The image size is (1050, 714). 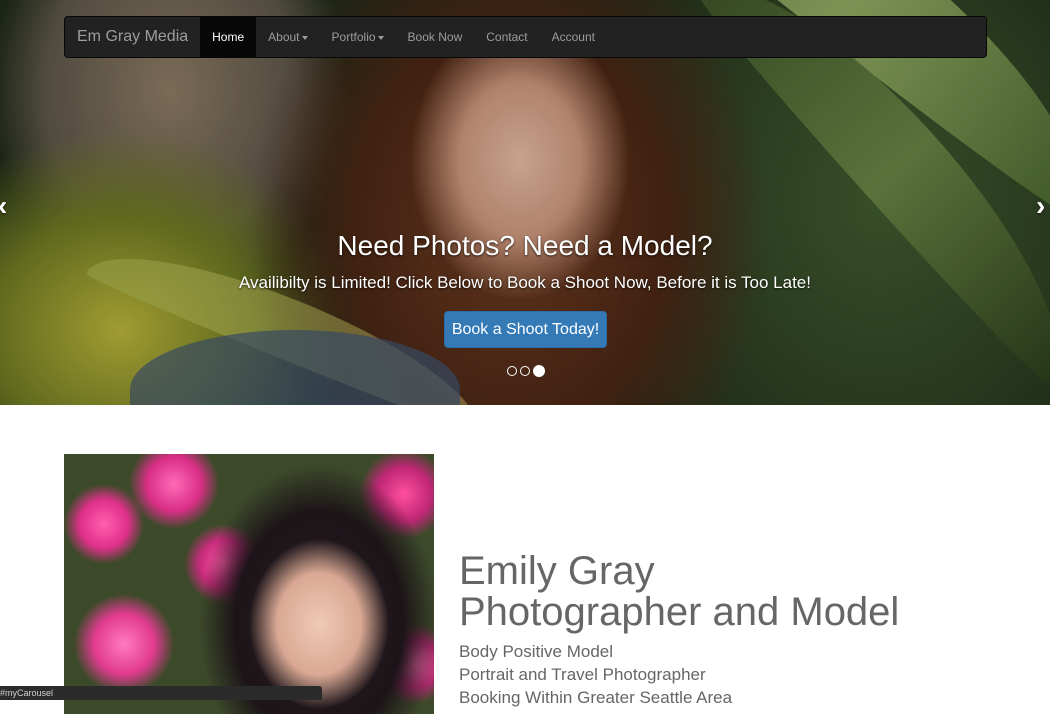 I want to click on carousel-indicators, so click(x=526, y=371).